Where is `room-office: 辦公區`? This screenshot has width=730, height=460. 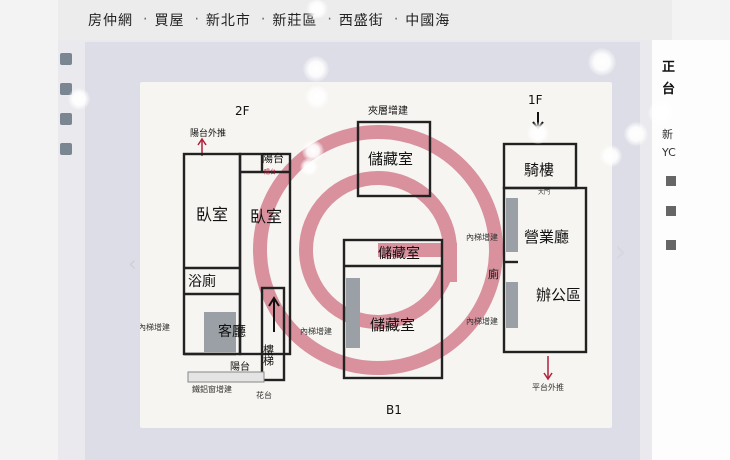 room-office: 辦公區 is located at coordinates (558, 295).